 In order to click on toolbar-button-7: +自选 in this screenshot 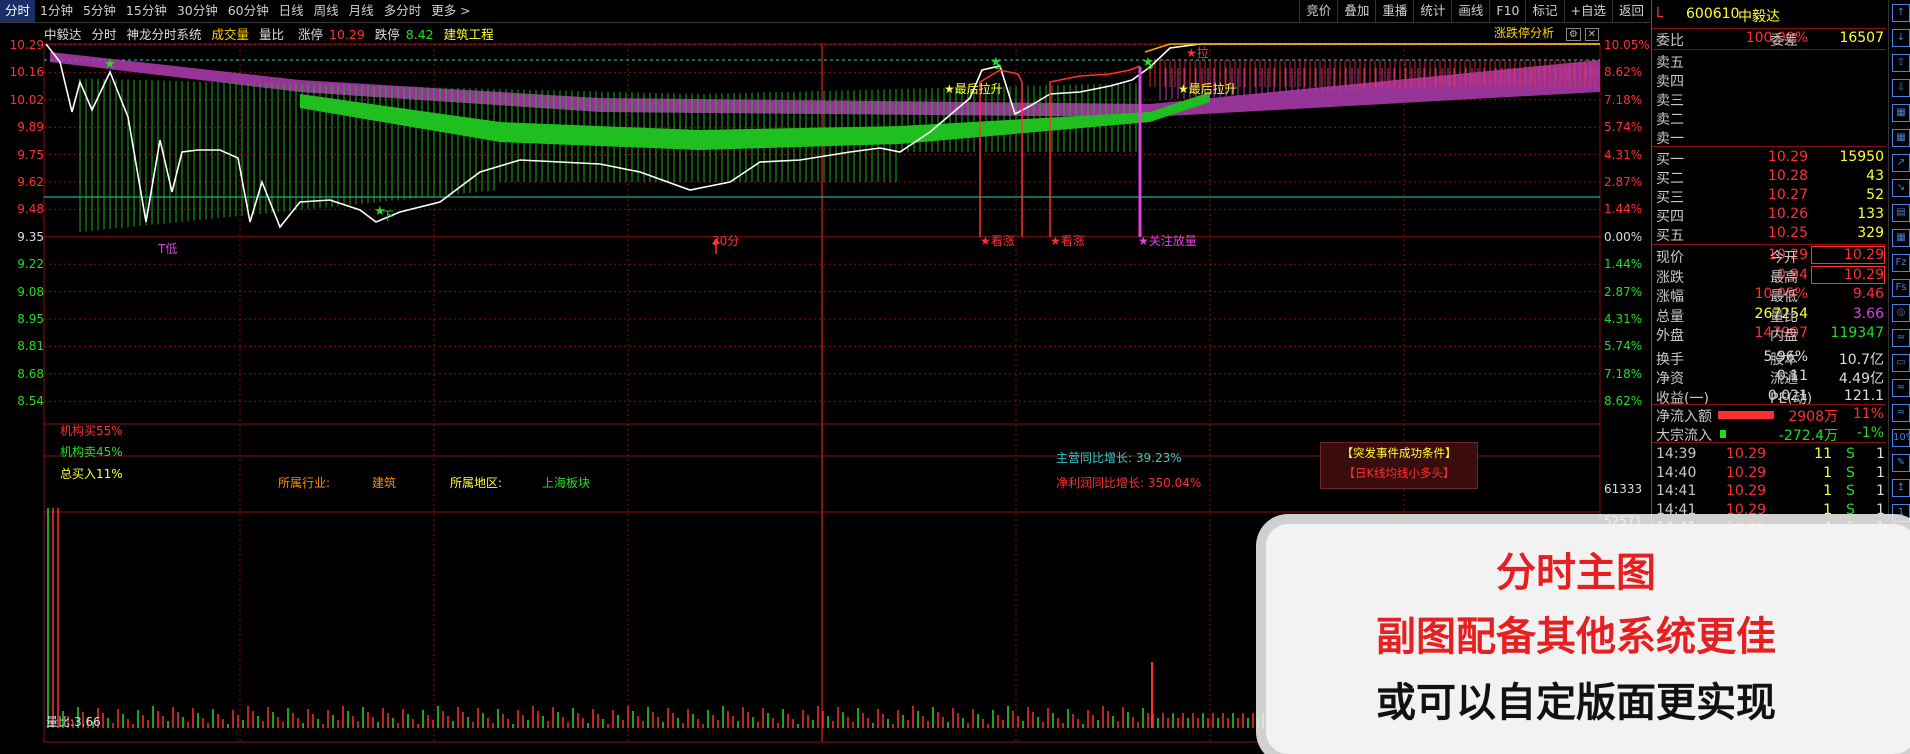, I will do `click(1587, 11)`.